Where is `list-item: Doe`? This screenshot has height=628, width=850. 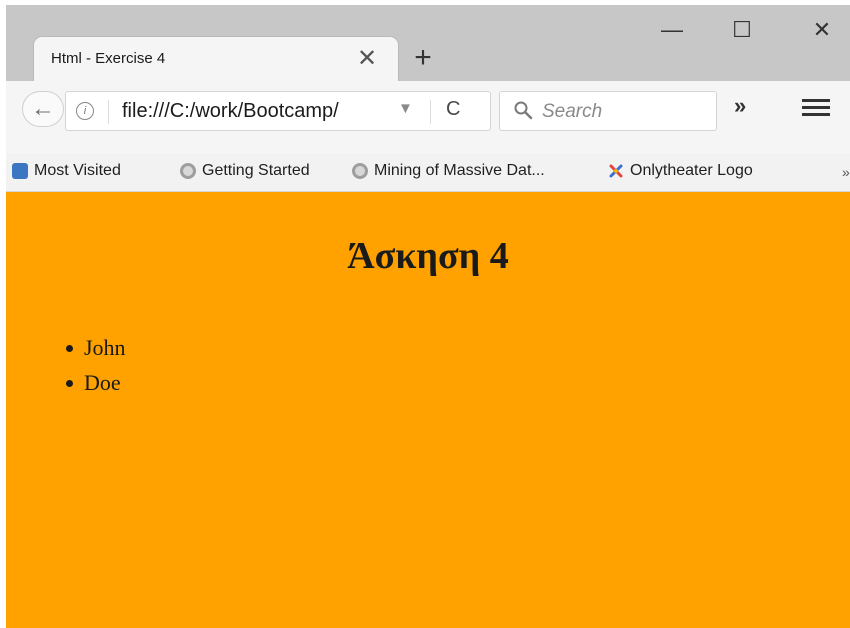
list-item: Doe is located at coordinates (94, 382).